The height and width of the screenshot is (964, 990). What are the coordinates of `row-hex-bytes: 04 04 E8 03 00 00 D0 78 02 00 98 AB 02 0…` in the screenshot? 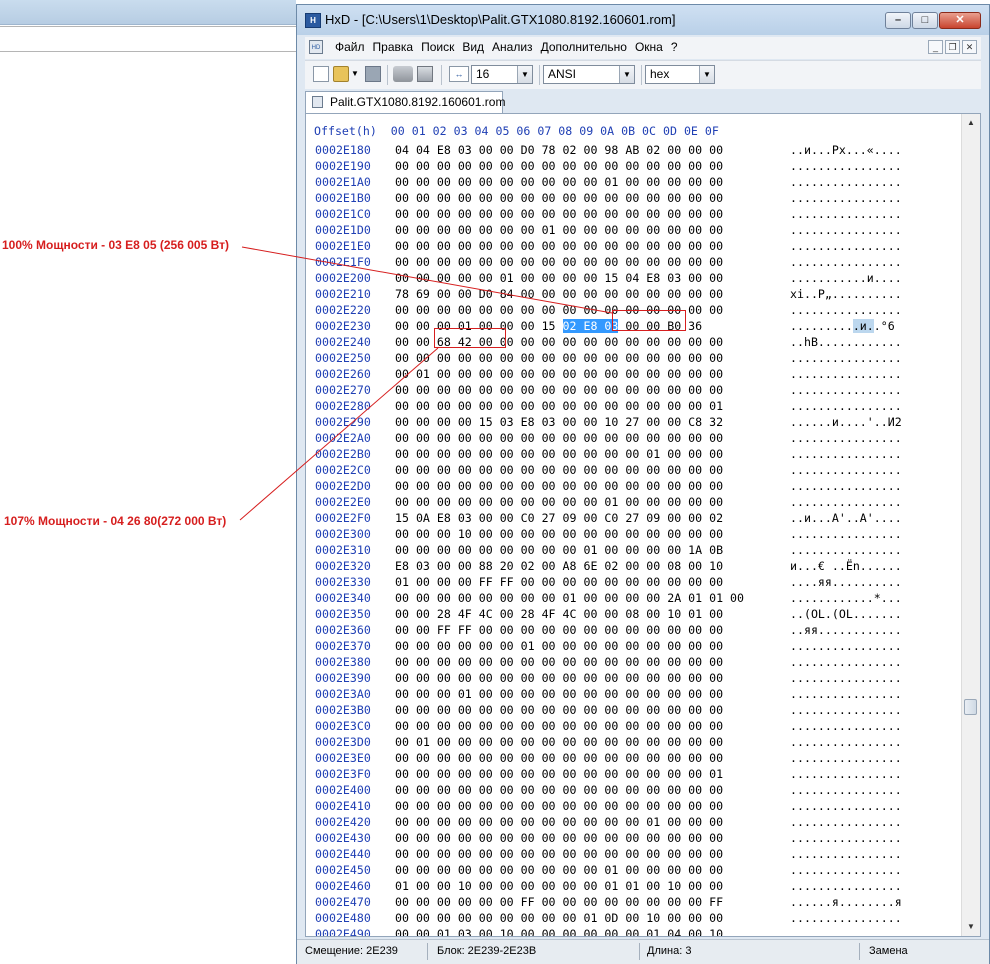 It's located at (559, 150).